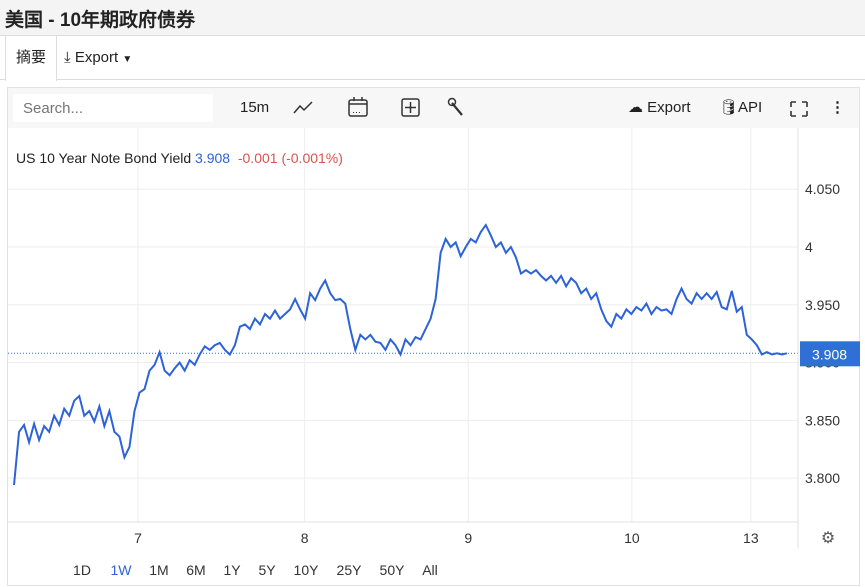 This screenshot has width=865, height=587. What do you see at coordinates (195, 570) in the screenshot?
I see `range-button-6m: 6M` at bounding box center [195, 570].